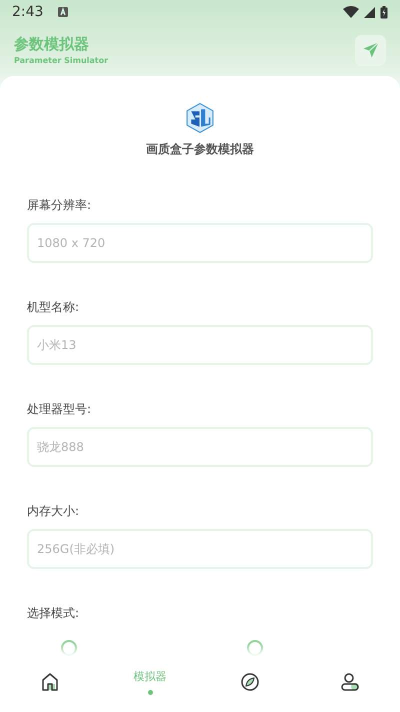  Describe the element at coordinates (369, 12) in the screenshot. I see `signal-icon` at that location.